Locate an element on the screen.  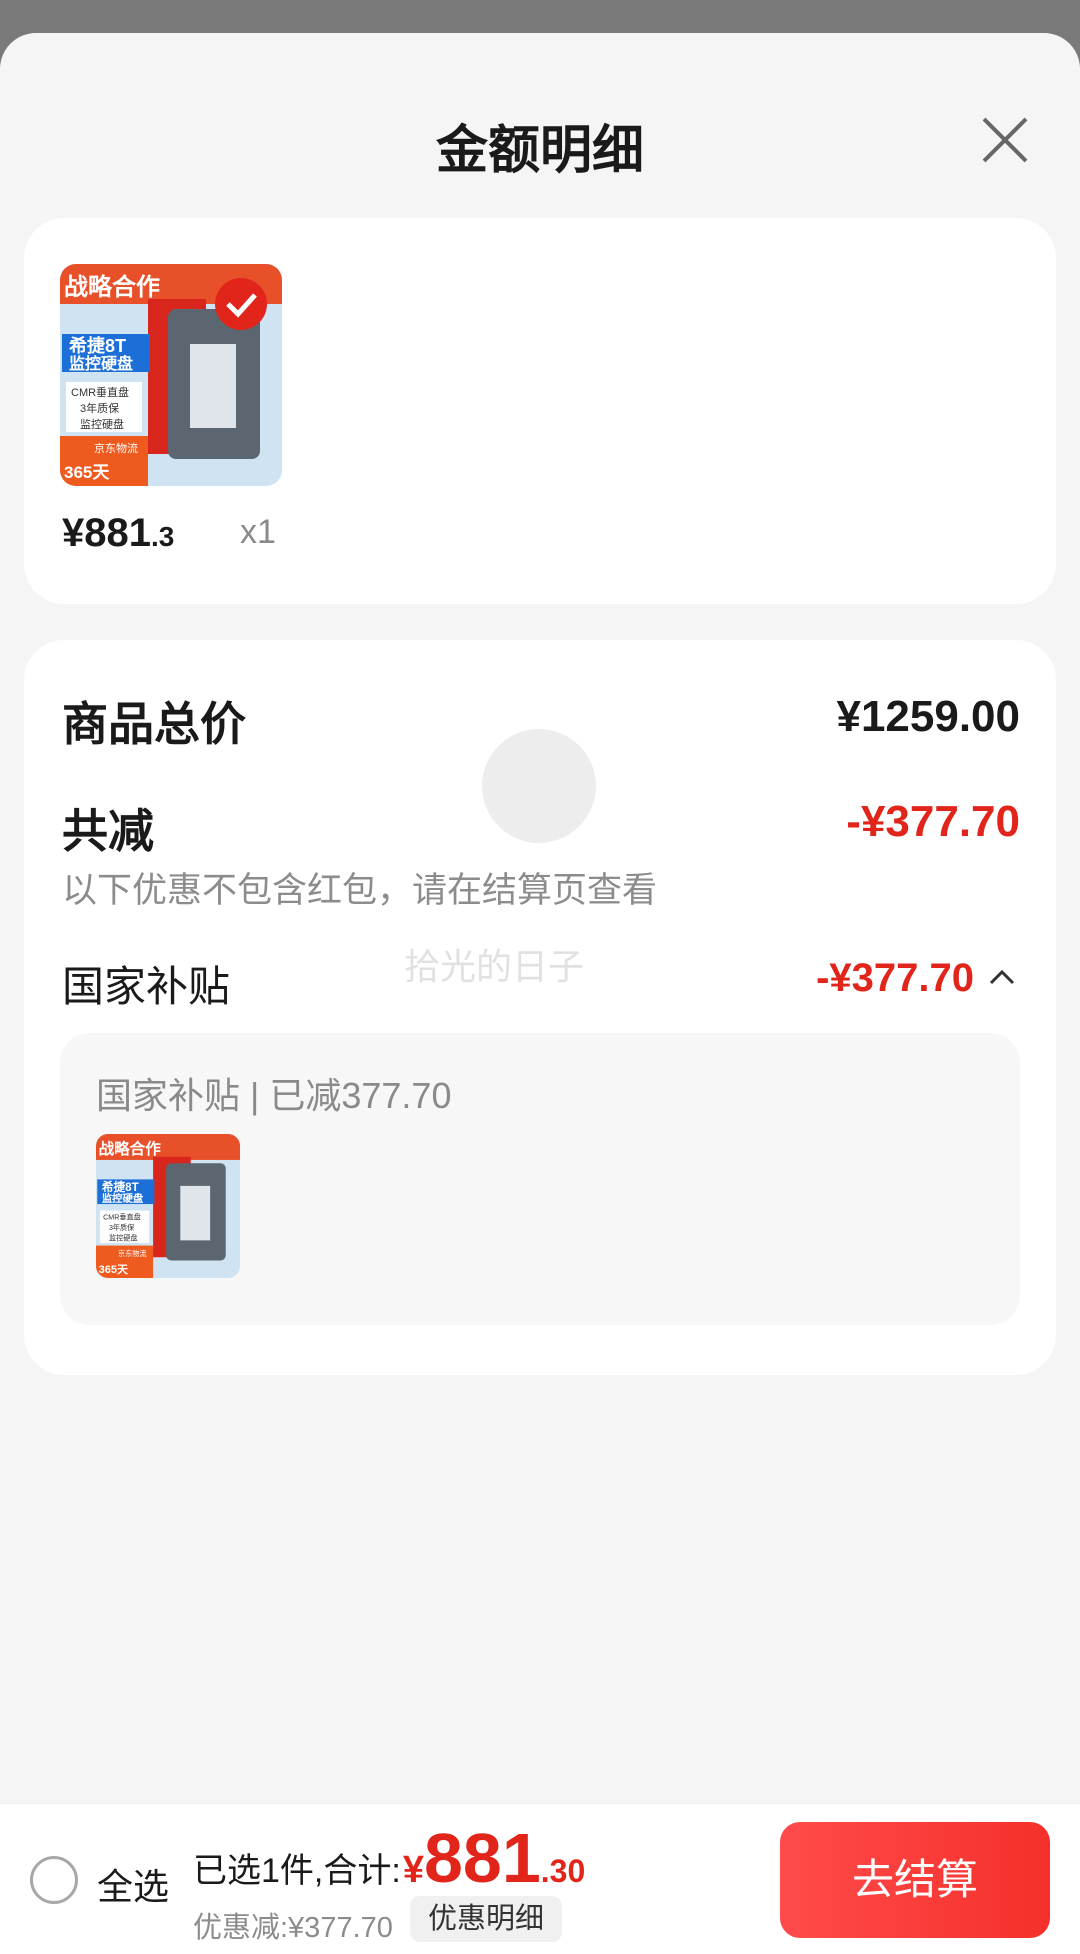
image-badge-text: 365天 is located at coordinates (87, 472).